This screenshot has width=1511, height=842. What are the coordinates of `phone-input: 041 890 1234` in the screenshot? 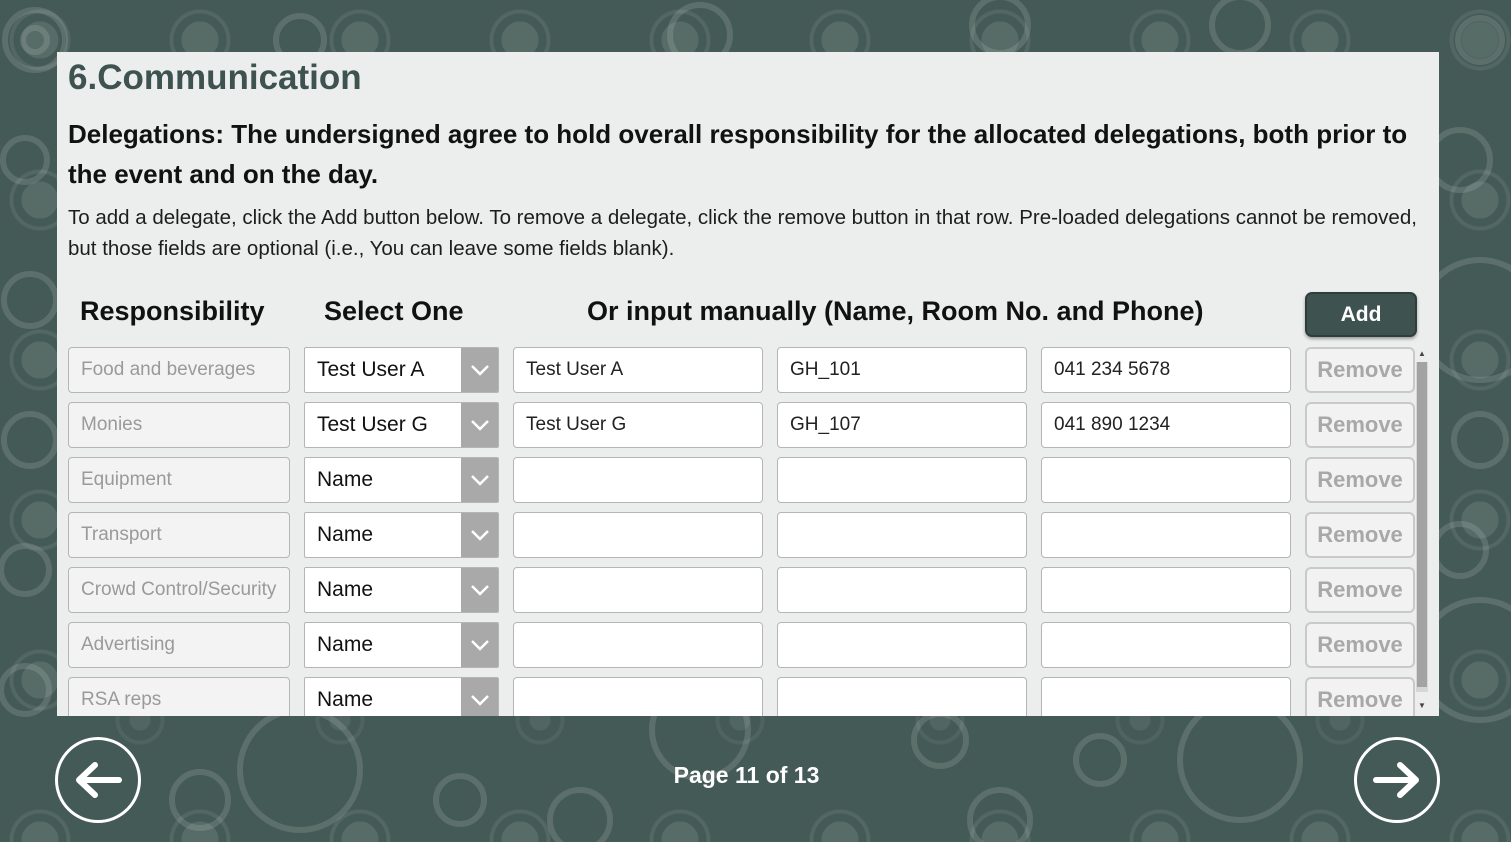 It's located at (1166, 425).